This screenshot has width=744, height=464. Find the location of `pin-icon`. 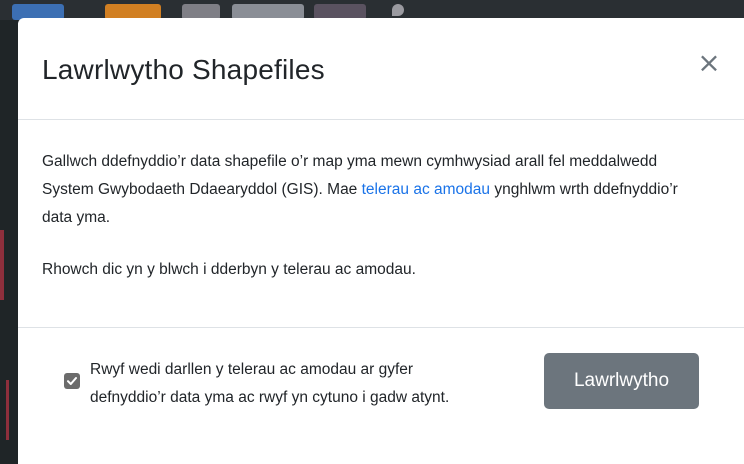

pin-icon is located at coordinates (398, 10).